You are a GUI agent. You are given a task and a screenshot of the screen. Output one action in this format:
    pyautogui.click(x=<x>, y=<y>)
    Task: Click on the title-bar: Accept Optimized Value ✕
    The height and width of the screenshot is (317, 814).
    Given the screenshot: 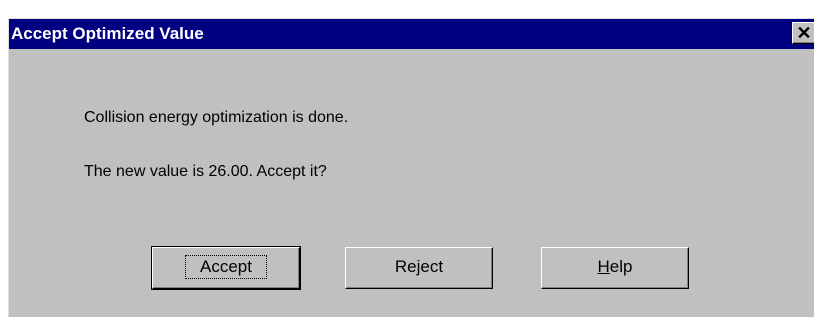 What is the action you would take?
    pyautogui.click(x=411, y=34)
    